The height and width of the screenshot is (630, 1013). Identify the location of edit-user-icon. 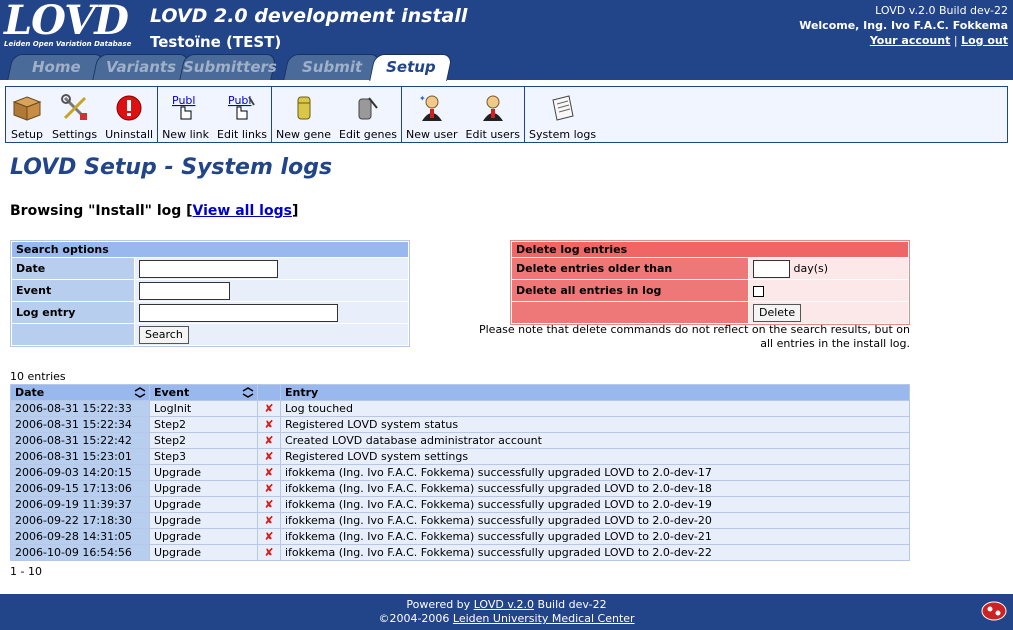
(493, 108).